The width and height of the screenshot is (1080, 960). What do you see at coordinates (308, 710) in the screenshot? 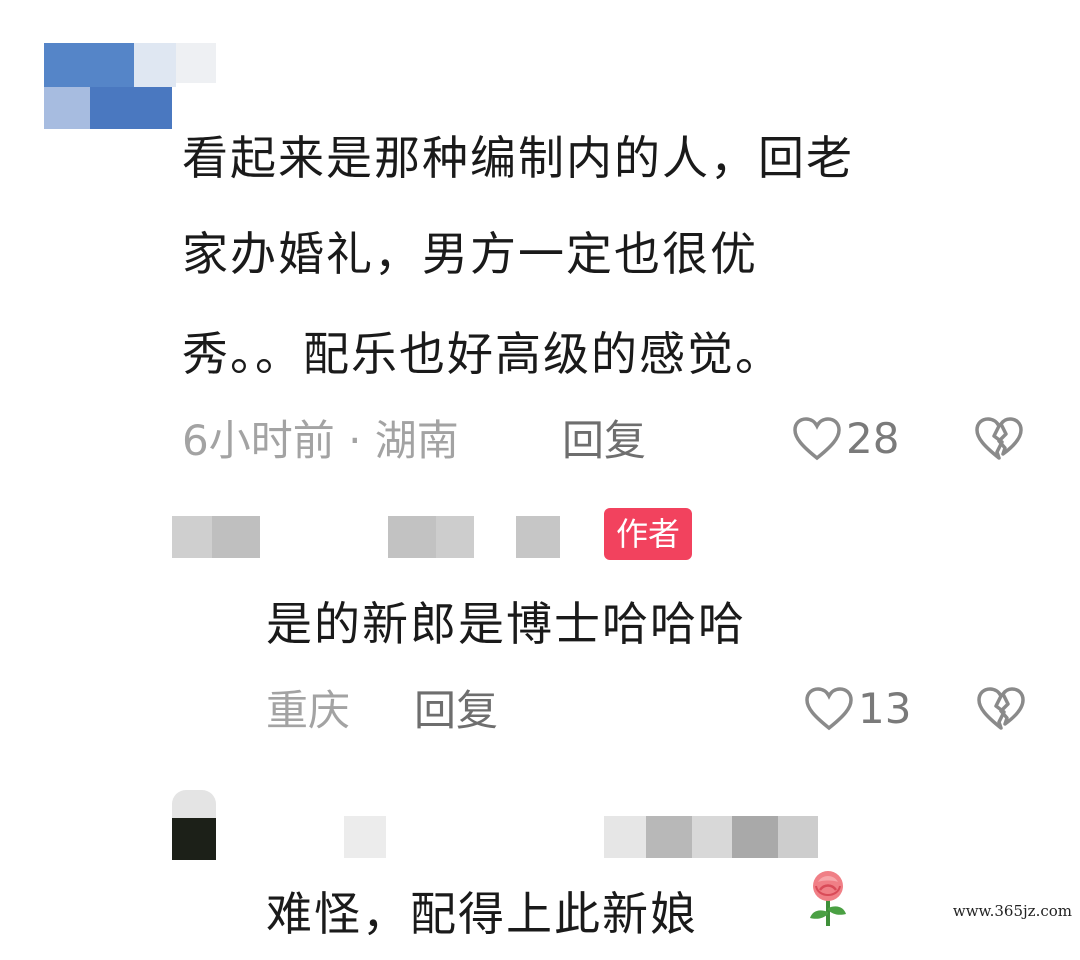
I see `comment-meta: 重庆` at bounding box center [308, 710].